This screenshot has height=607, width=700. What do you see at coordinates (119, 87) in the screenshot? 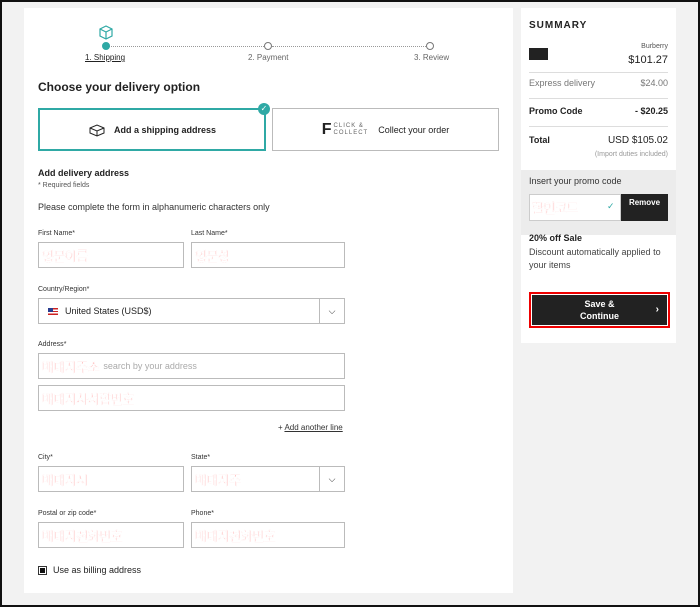
I see `delivery-option-title: Choose your delivery option` at bounding box center [119, 87].